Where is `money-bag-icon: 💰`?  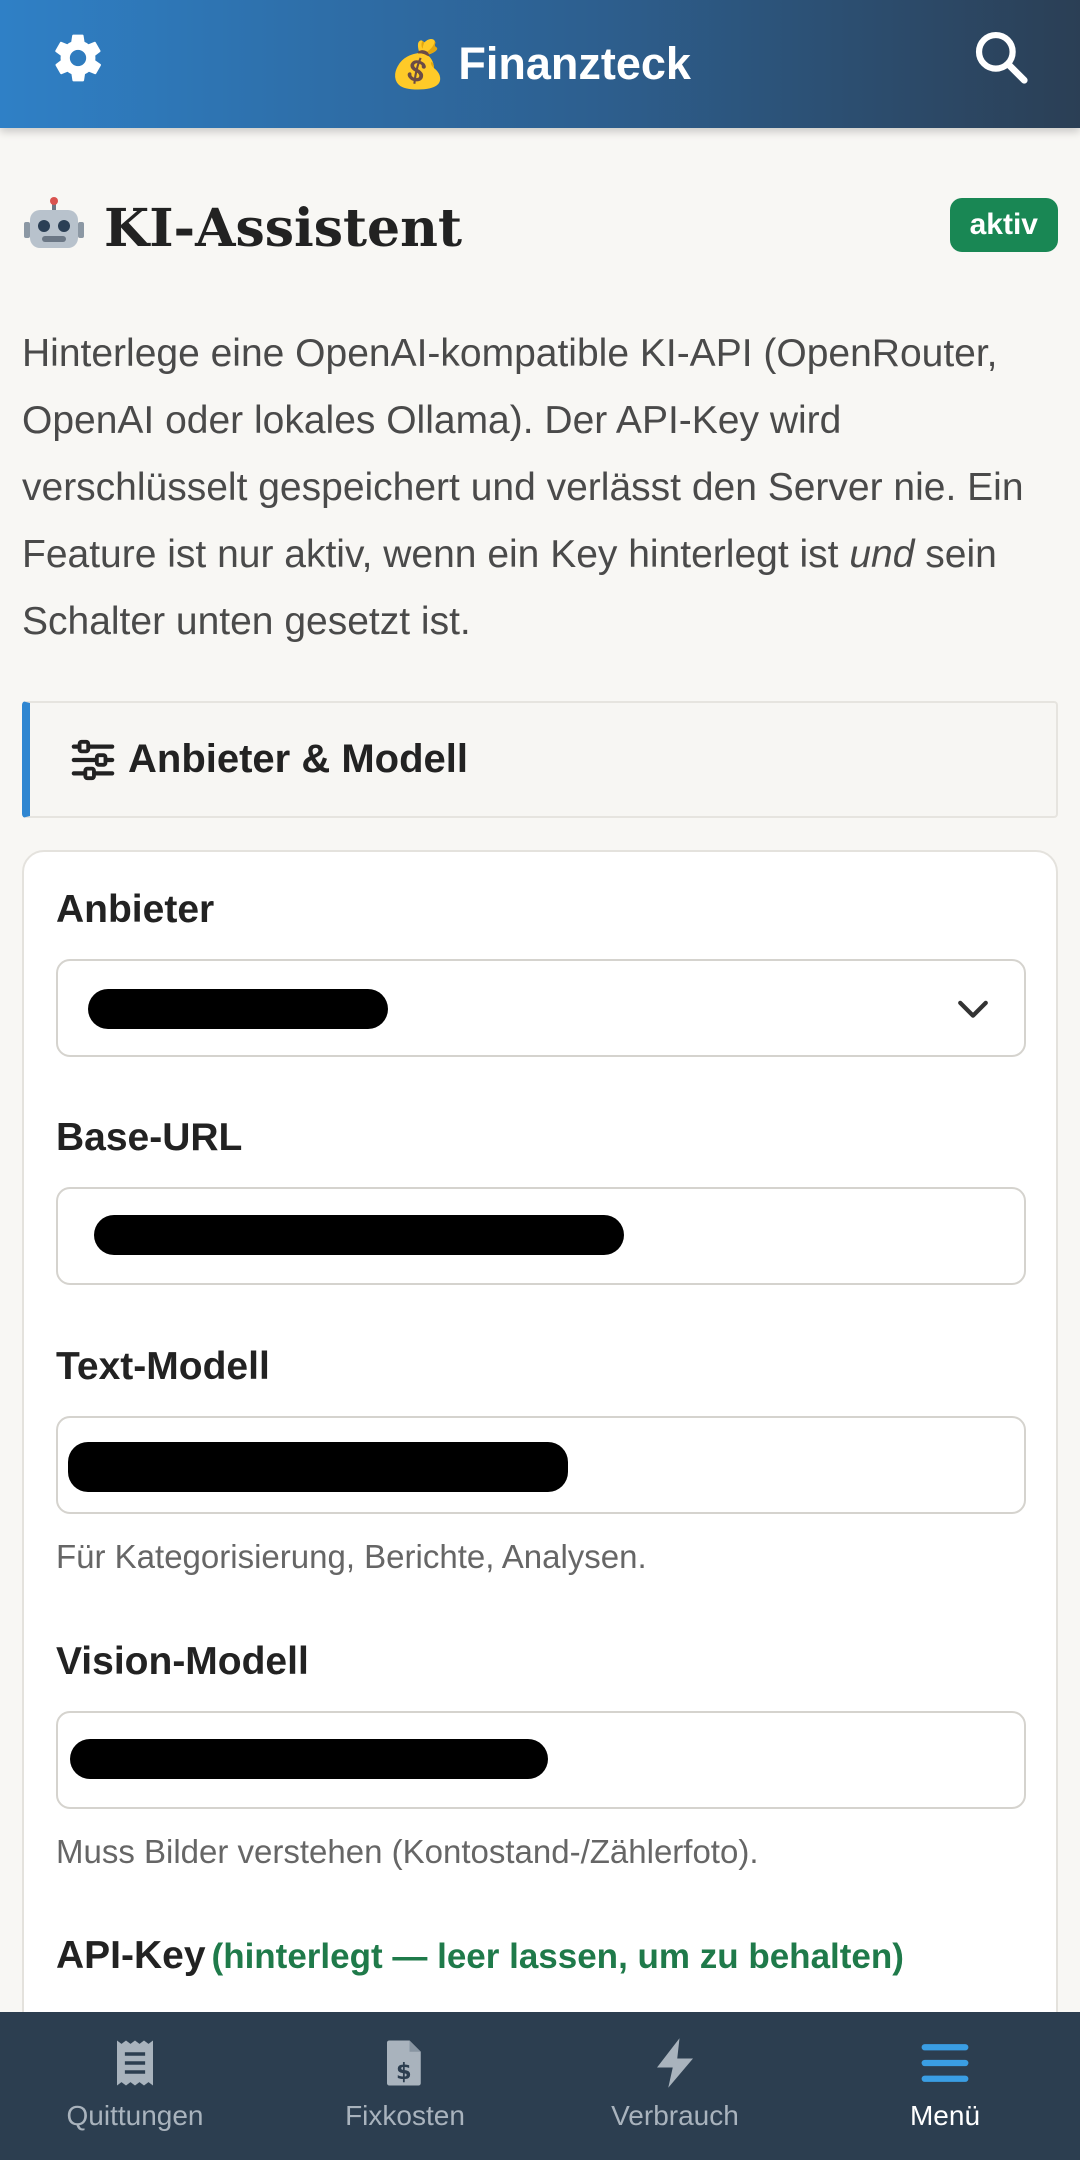 money-bag-icon: 💰 is located at coordinates (418, 64).